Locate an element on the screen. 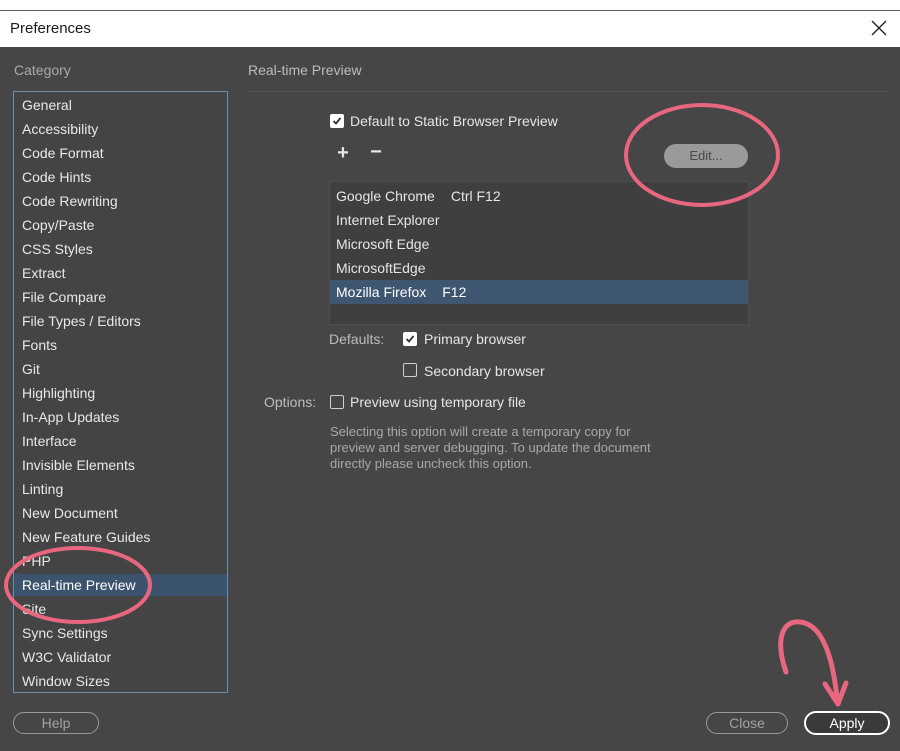 This screenshot has width=900, height=751. browser-row-selected: Mozilla Firefox F12 is located at coordinates (539, 292).